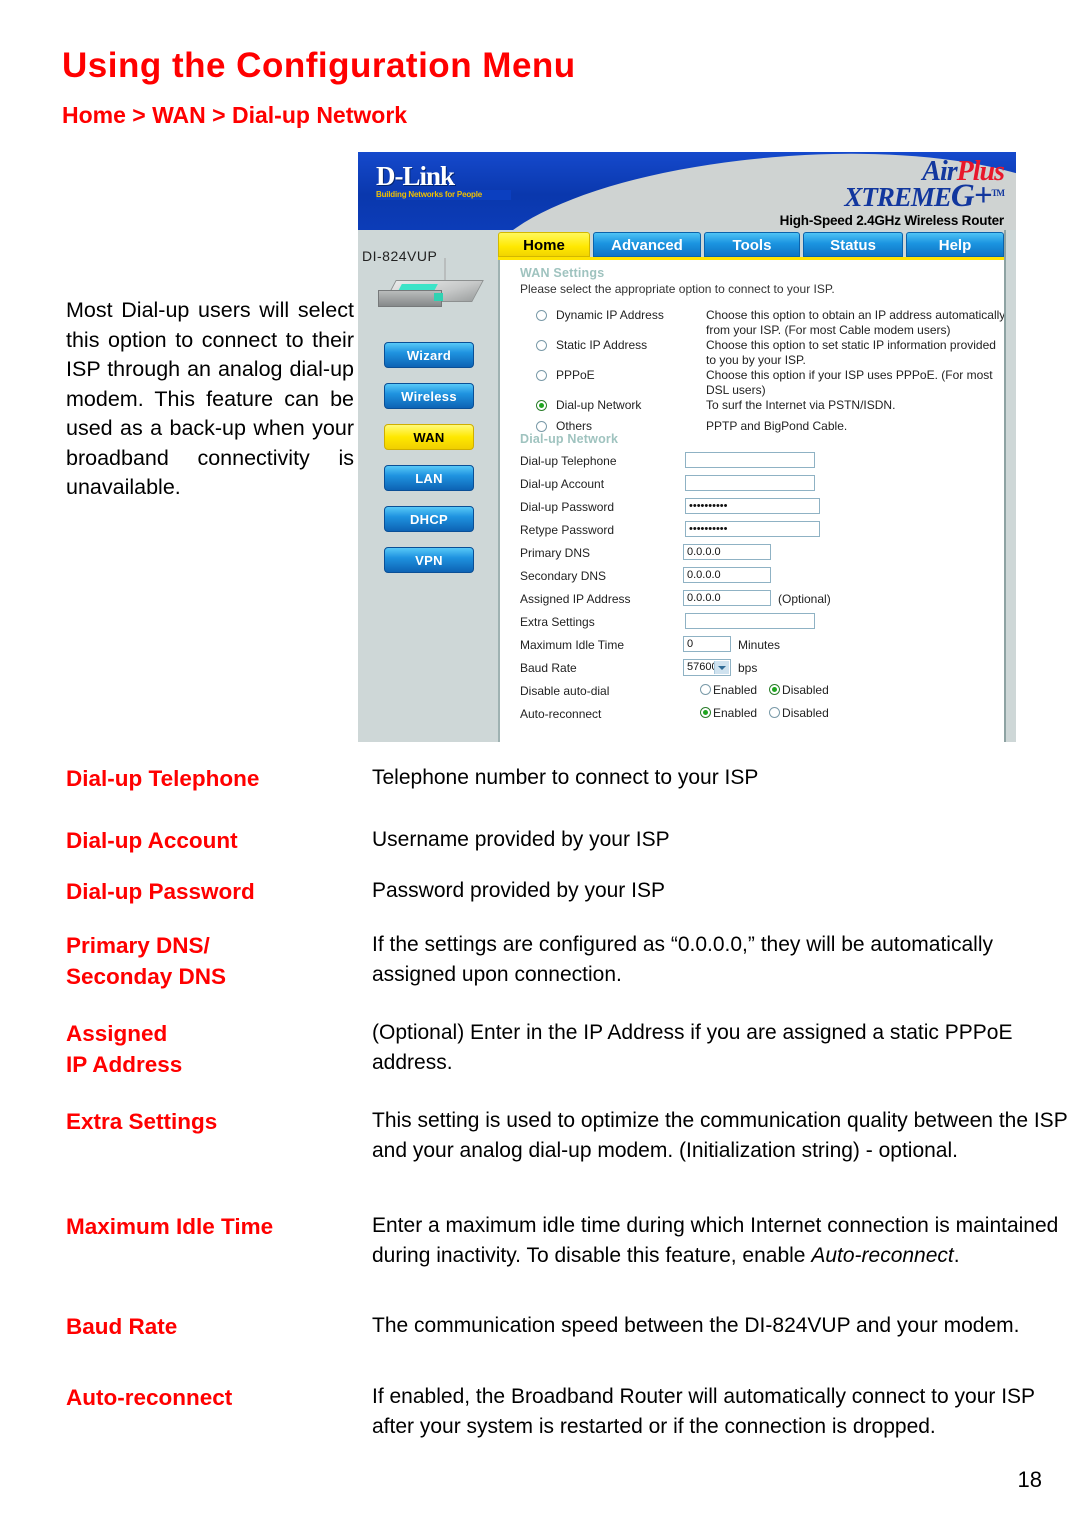  What do you see at coordinates (775, 712) in the screenshot?
I see `radio-auto-reconnect-disabled` at bounding box center [775, 712].